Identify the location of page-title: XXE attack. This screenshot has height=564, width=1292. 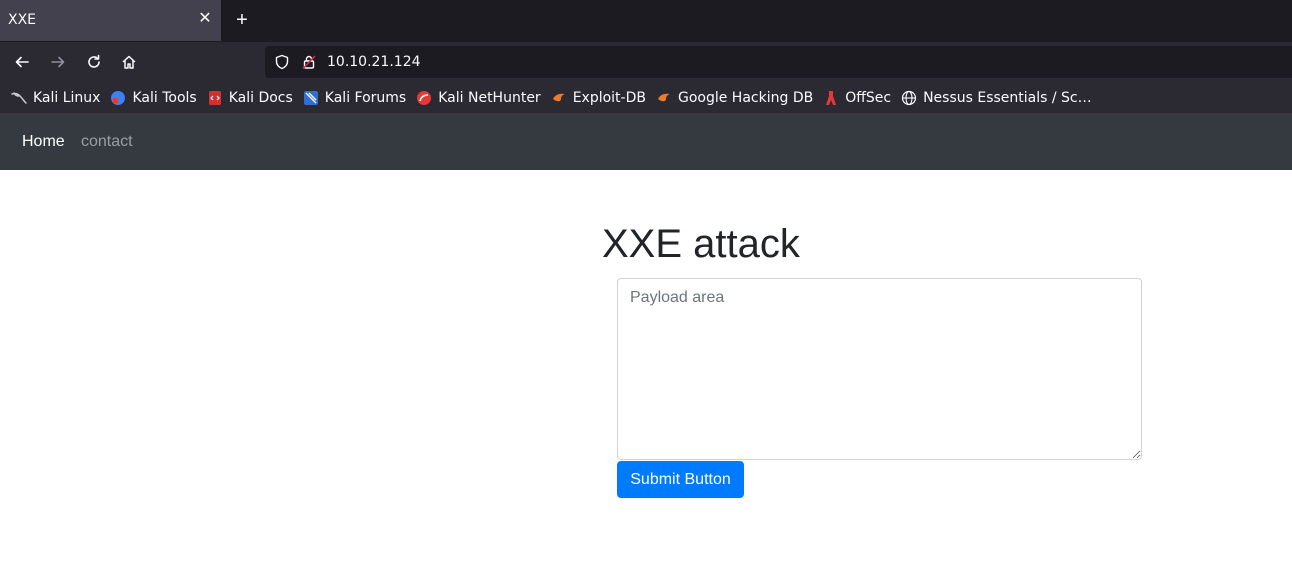
(701, 244).